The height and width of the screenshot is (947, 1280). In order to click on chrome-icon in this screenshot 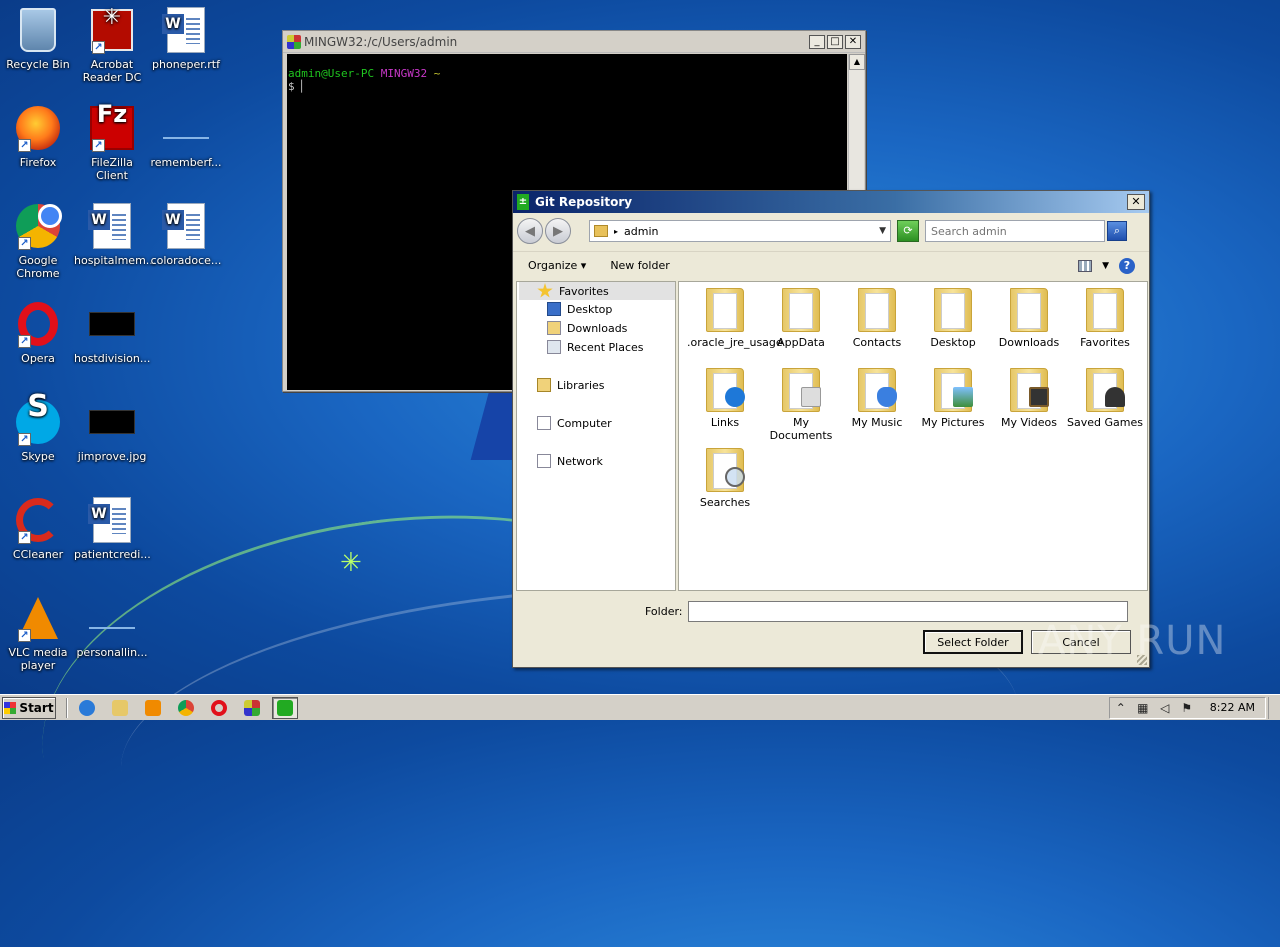, I will do `click(186, 707)`.